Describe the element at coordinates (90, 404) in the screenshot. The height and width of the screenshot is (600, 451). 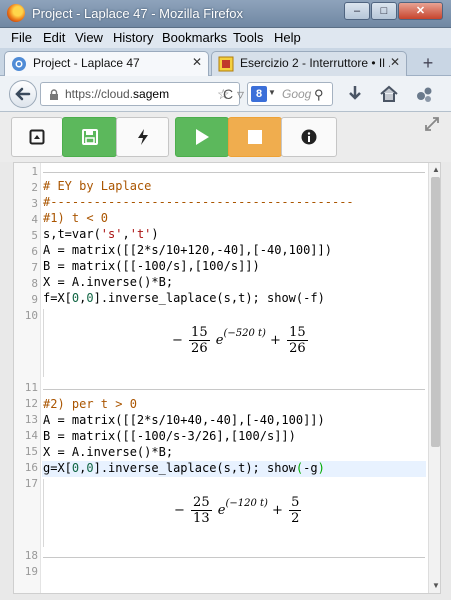
I see `code-line: #2) per t > 0` at that location.